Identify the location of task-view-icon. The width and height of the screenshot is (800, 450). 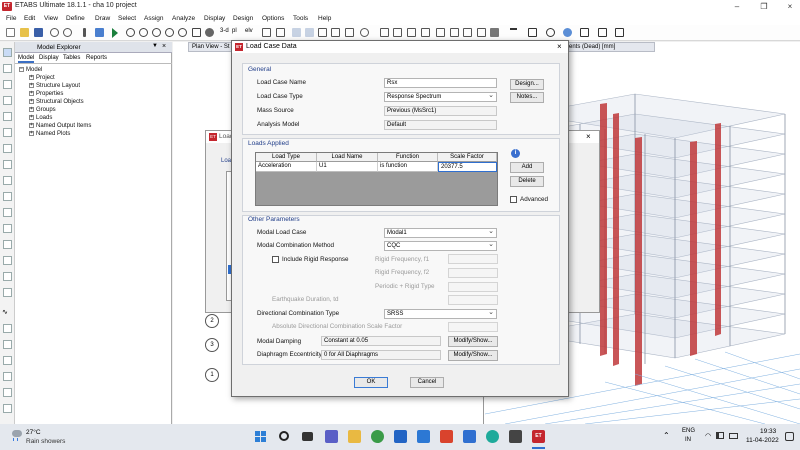
(307, 436).